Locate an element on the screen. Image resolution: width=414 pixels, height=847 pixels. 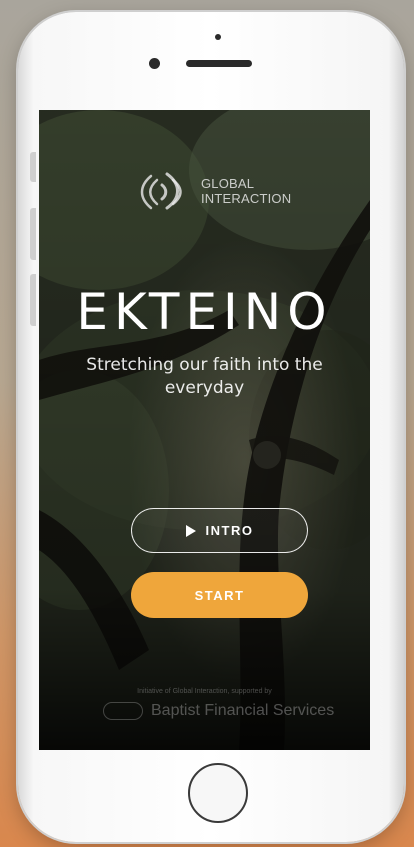
volume-up-button is located at coordinates (33, 234).